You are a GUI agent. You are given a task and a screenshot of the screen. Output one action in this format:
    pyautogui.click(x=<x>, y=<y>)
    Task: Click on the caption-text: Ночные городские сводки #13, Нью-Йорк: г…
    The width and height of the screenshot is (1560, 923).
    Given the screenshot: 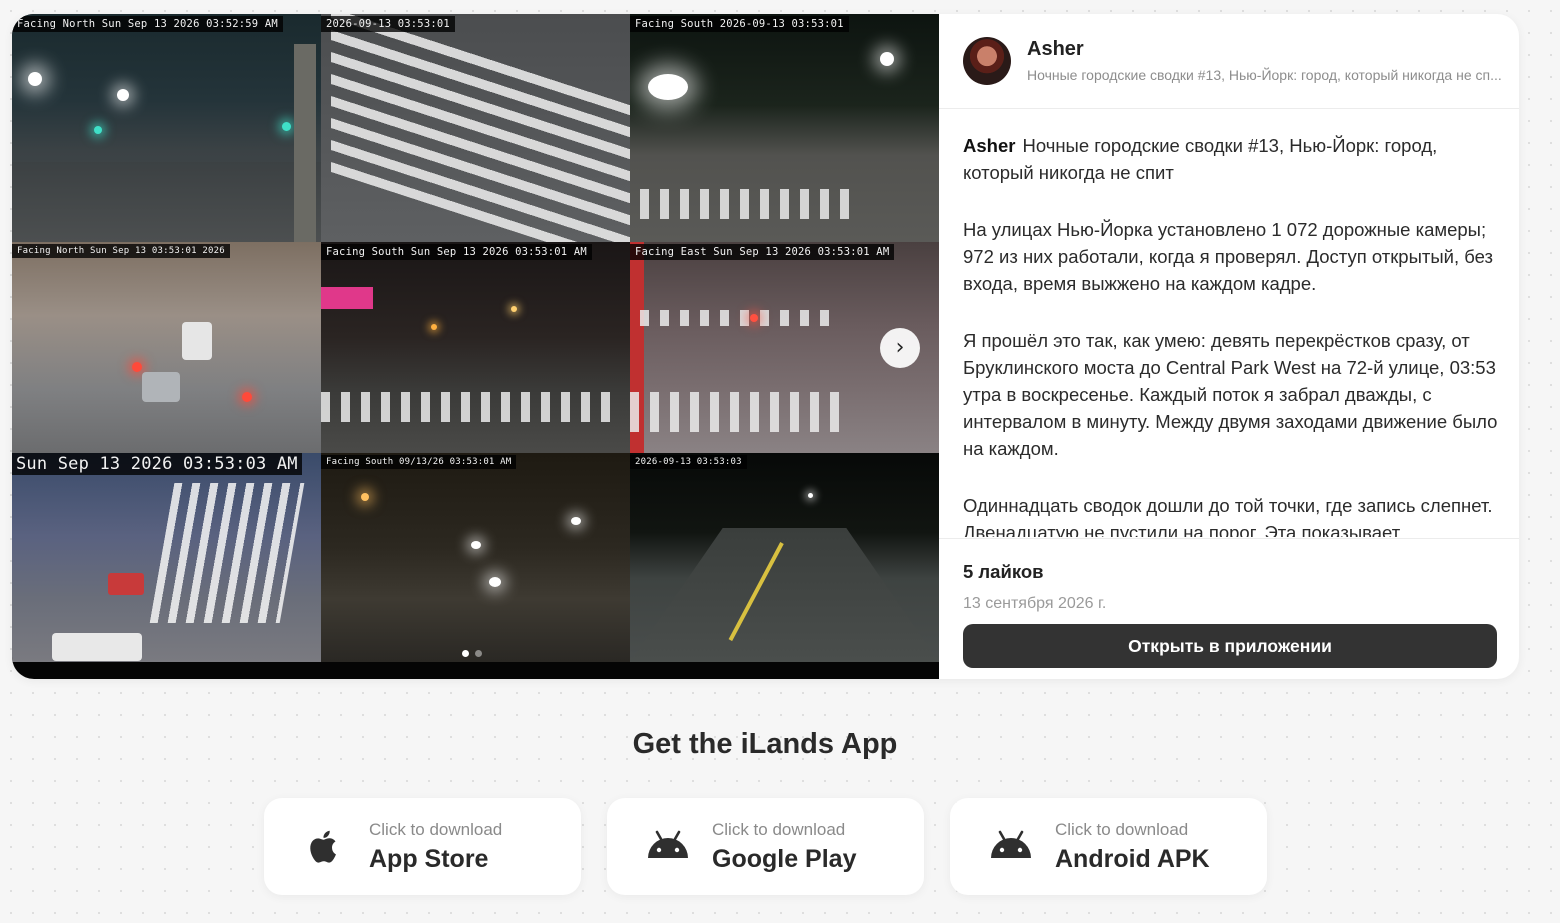 What is the action you would take?
    pyautogui.click(x=1200, y=159)
    